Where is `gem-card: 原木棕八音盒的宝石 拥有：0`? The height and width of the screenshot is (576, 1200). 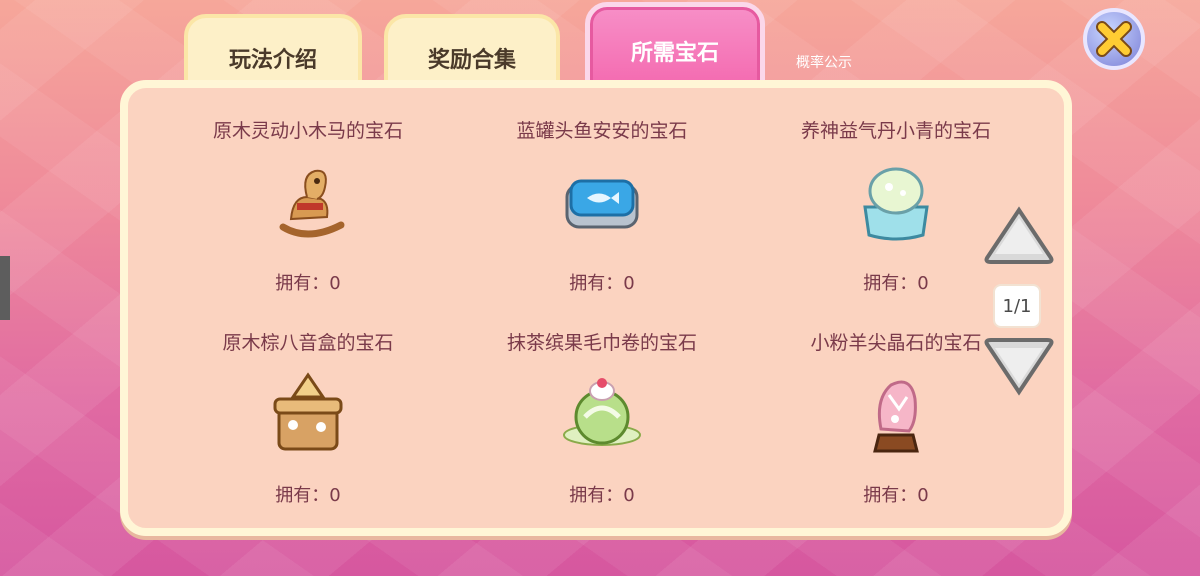
gem-card: 原木棕八音盒的宝石 拥有：0 is located at coordinates (308, 428).